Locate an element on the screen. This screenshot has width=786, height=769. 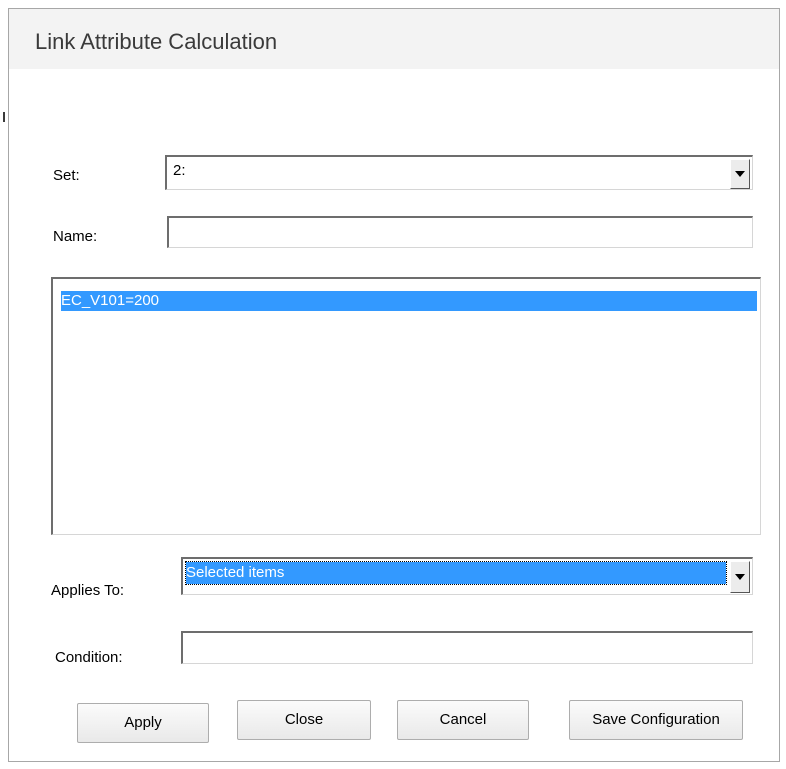
set-dropdown-button is located at coordinates (740, 174).